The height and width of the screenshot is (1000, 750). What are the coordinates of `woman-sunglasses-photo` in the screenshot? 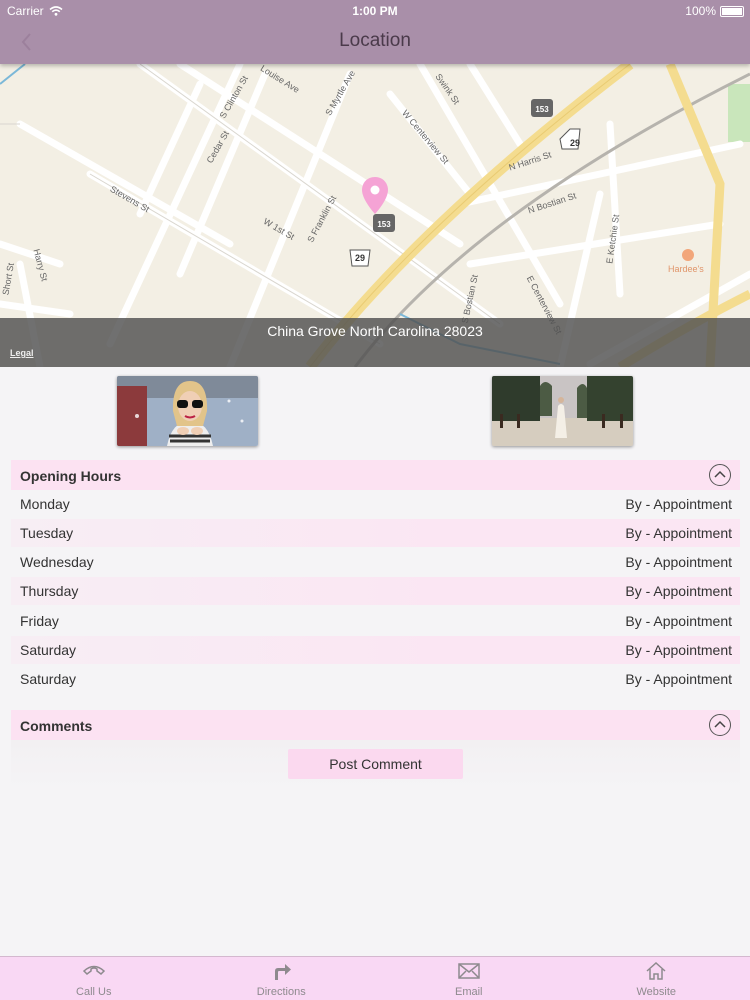 It's located at (187, 411).